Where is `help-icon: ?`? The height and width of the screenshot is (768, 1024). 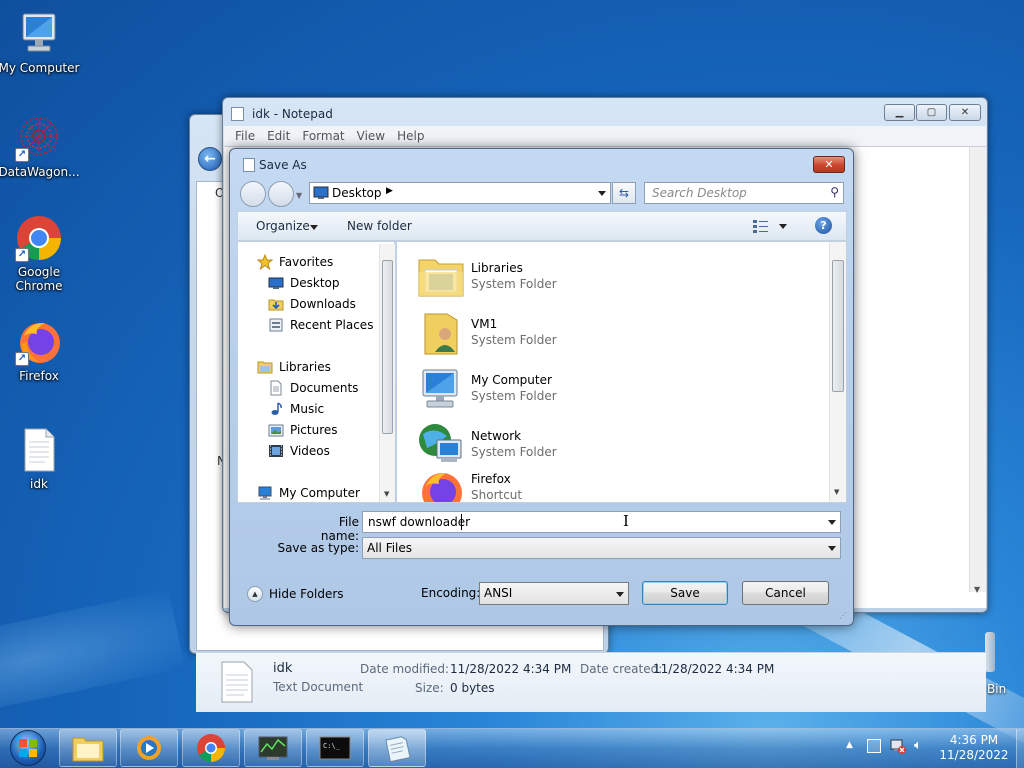 help-icon: ? is located at coordinates (823, 225).